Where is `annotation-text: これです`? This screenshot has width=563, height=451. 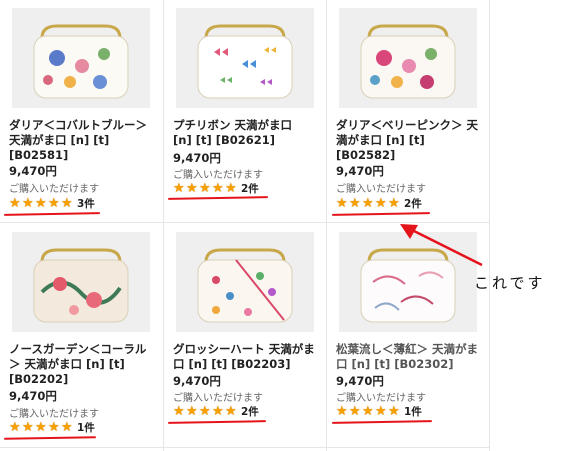
annotation-text: これです is located at coordinates (510, 283).